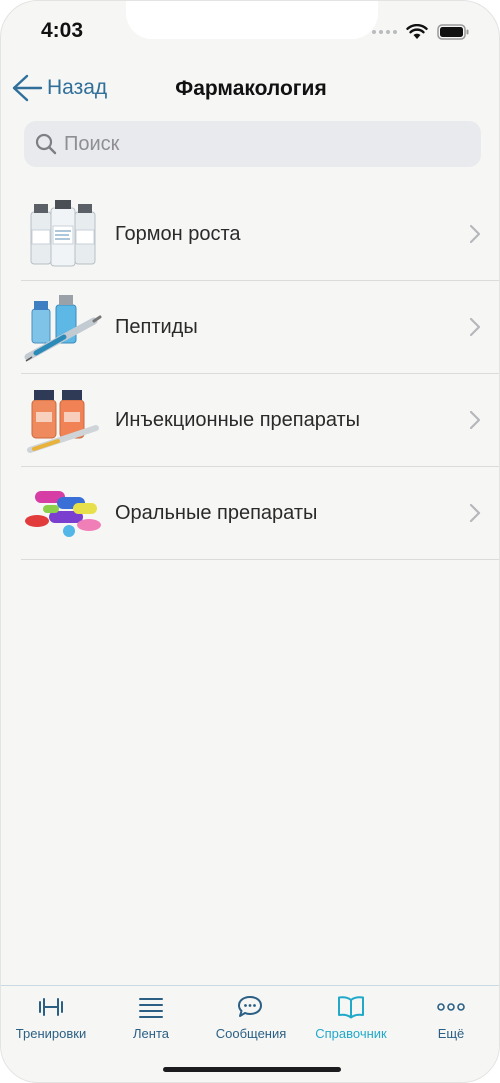 Image resolution: width=500 pixels, height=1083 pixels. I want to click on search-icon, so click(46, 144).